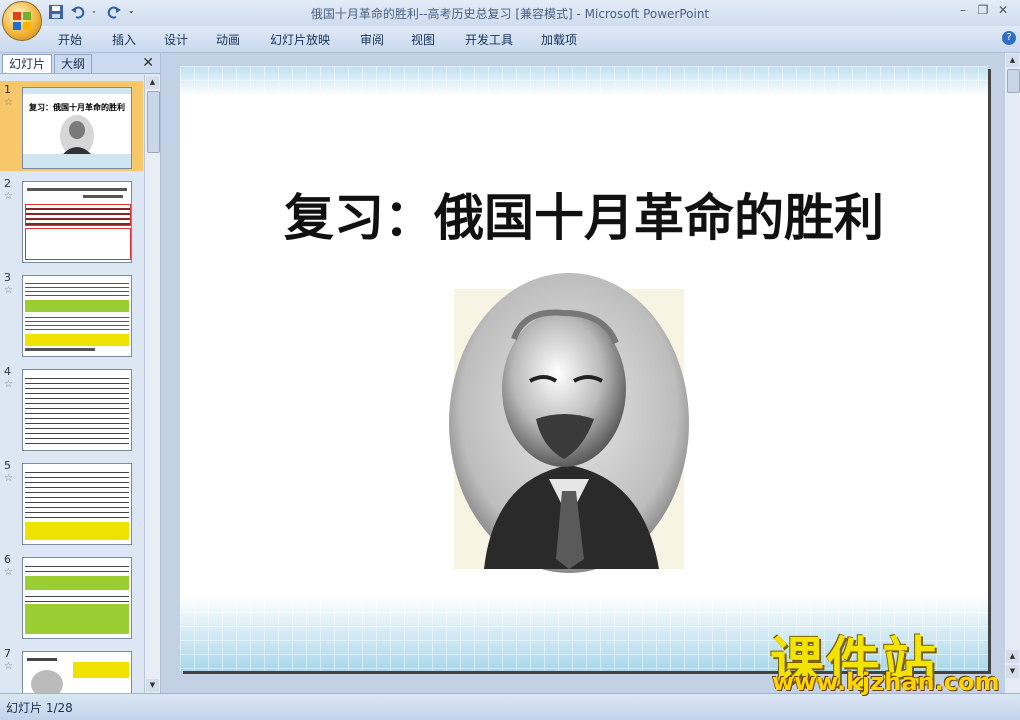 This screenshot has width=1020, height=720. Describe the element at coordinates (7, 277) in the screenshot. I see `slide-number: 3` at that location.